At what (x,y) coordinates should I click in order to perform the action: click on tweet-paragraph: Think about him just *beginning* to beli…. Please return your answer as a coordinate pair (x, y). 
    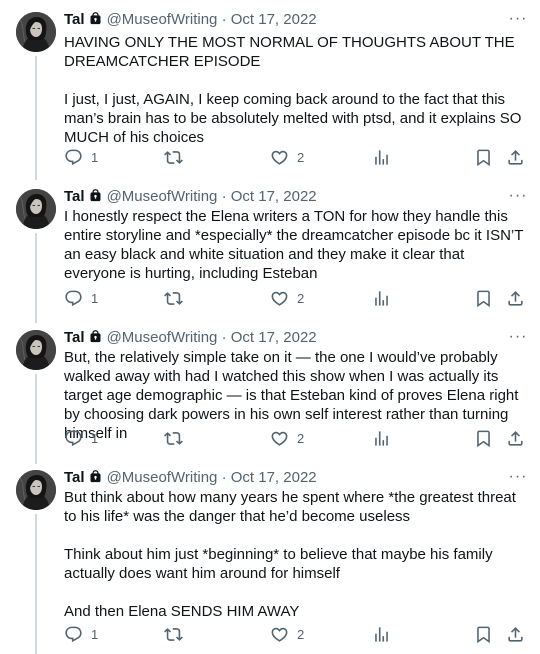
    Looking at the image, I should click on (278, 564).